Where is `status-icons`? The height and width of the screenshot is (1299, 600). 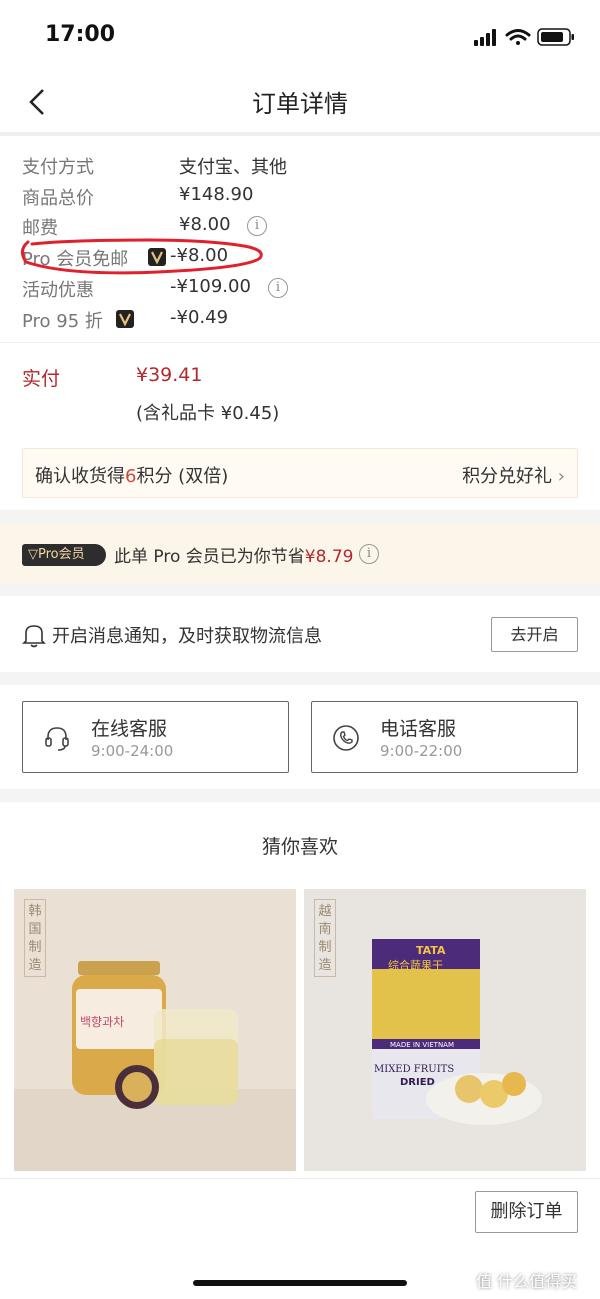 status-icons is located at coordinates (524, 37).